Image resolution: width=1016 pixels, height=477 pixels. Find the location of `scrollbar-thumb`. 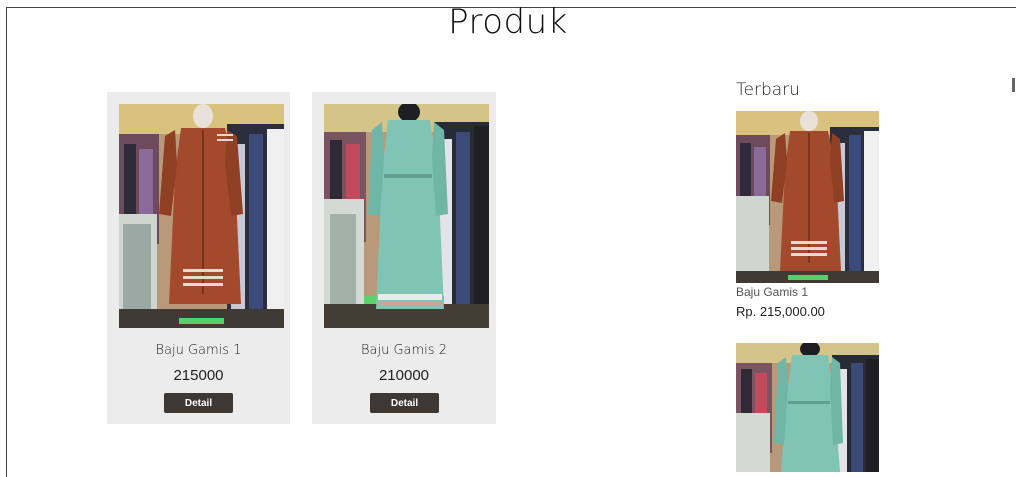

scrollbar-thumb is located at coordinates (1013, 85).